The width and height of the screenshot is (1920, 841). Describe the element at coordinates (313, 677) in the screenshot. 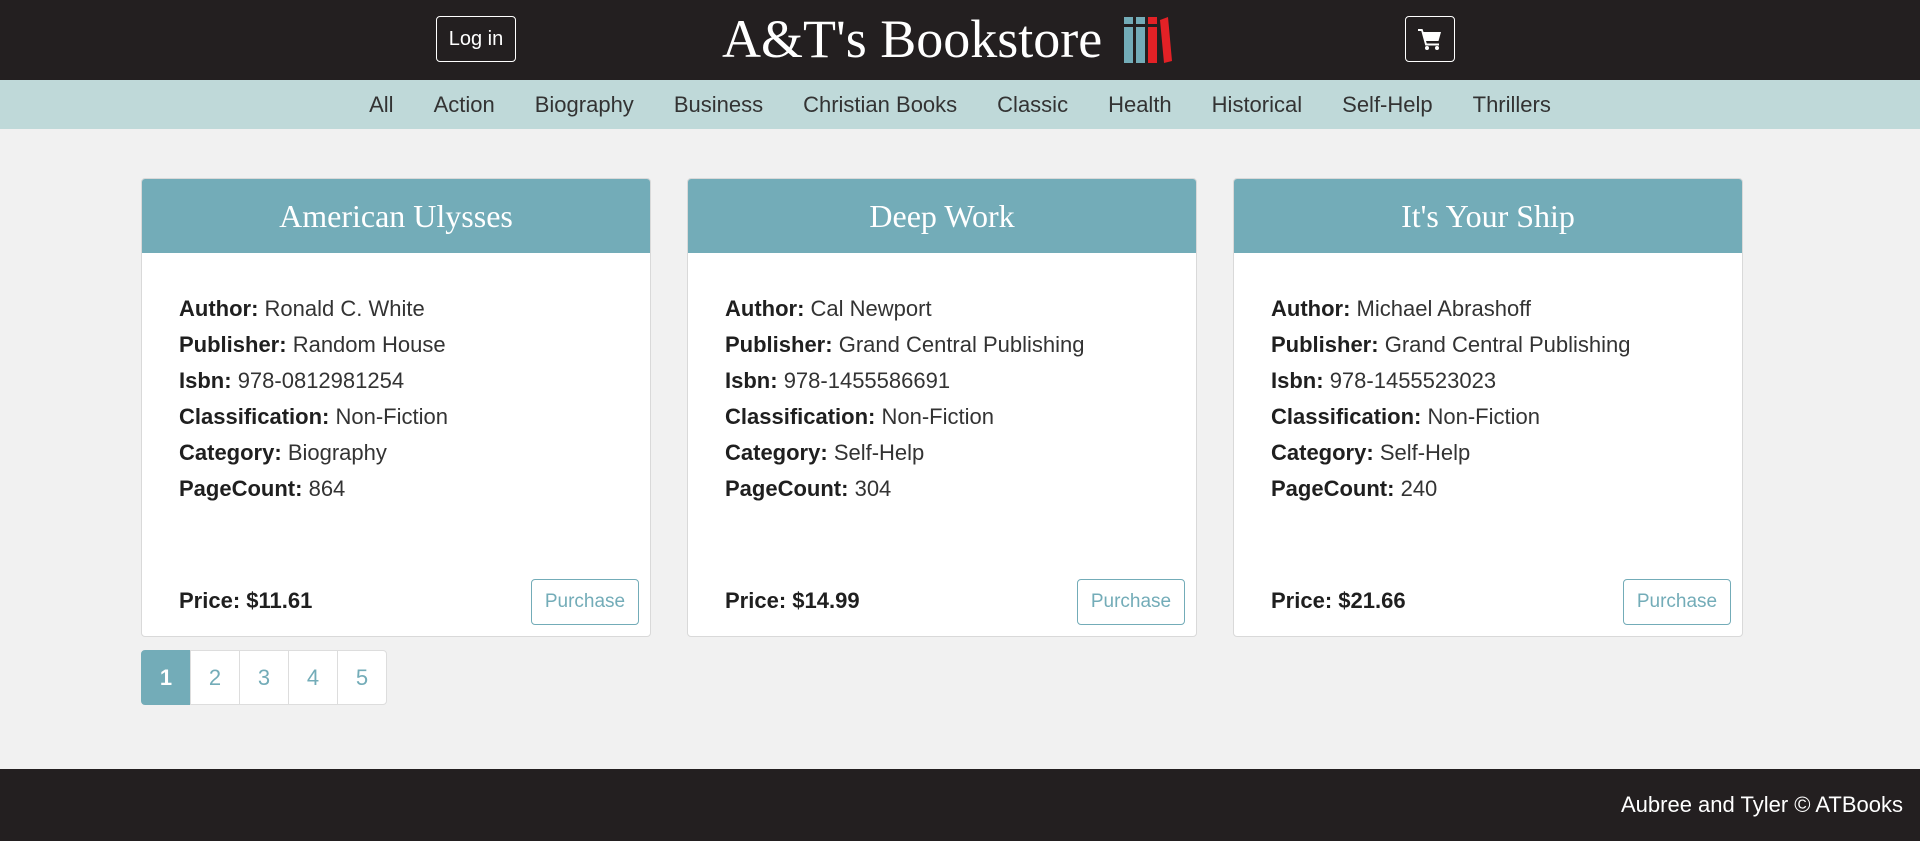

I see `page-4-button: 4` at that location.